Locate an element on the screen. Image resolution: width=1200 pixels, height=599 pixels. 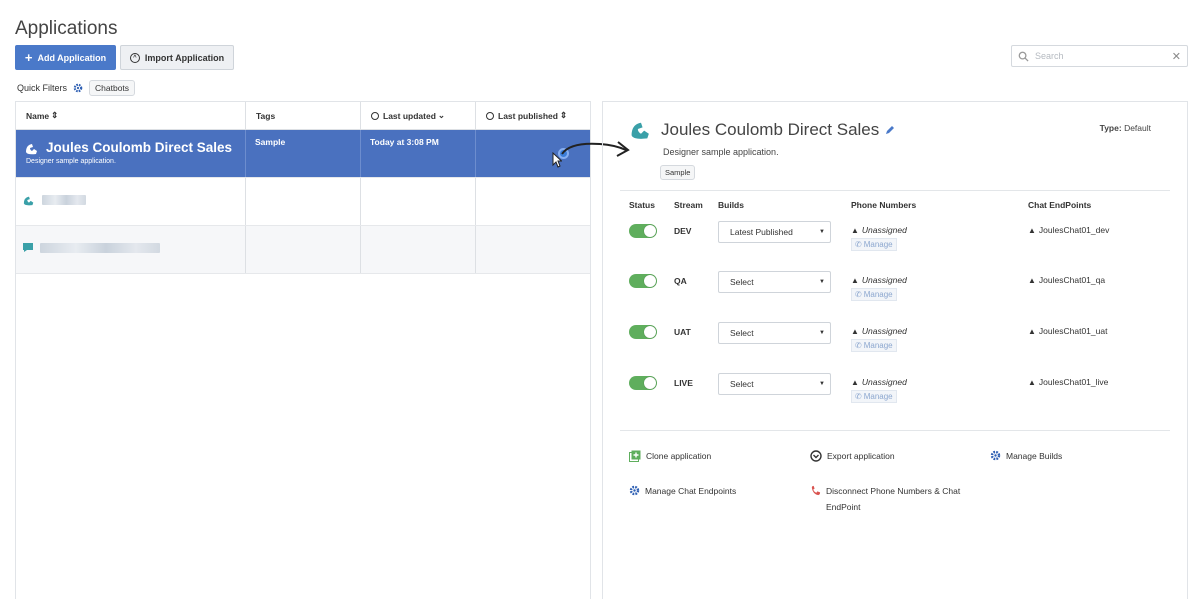
column-last-updated-label: Last updated is located at coordinates (409, 115).